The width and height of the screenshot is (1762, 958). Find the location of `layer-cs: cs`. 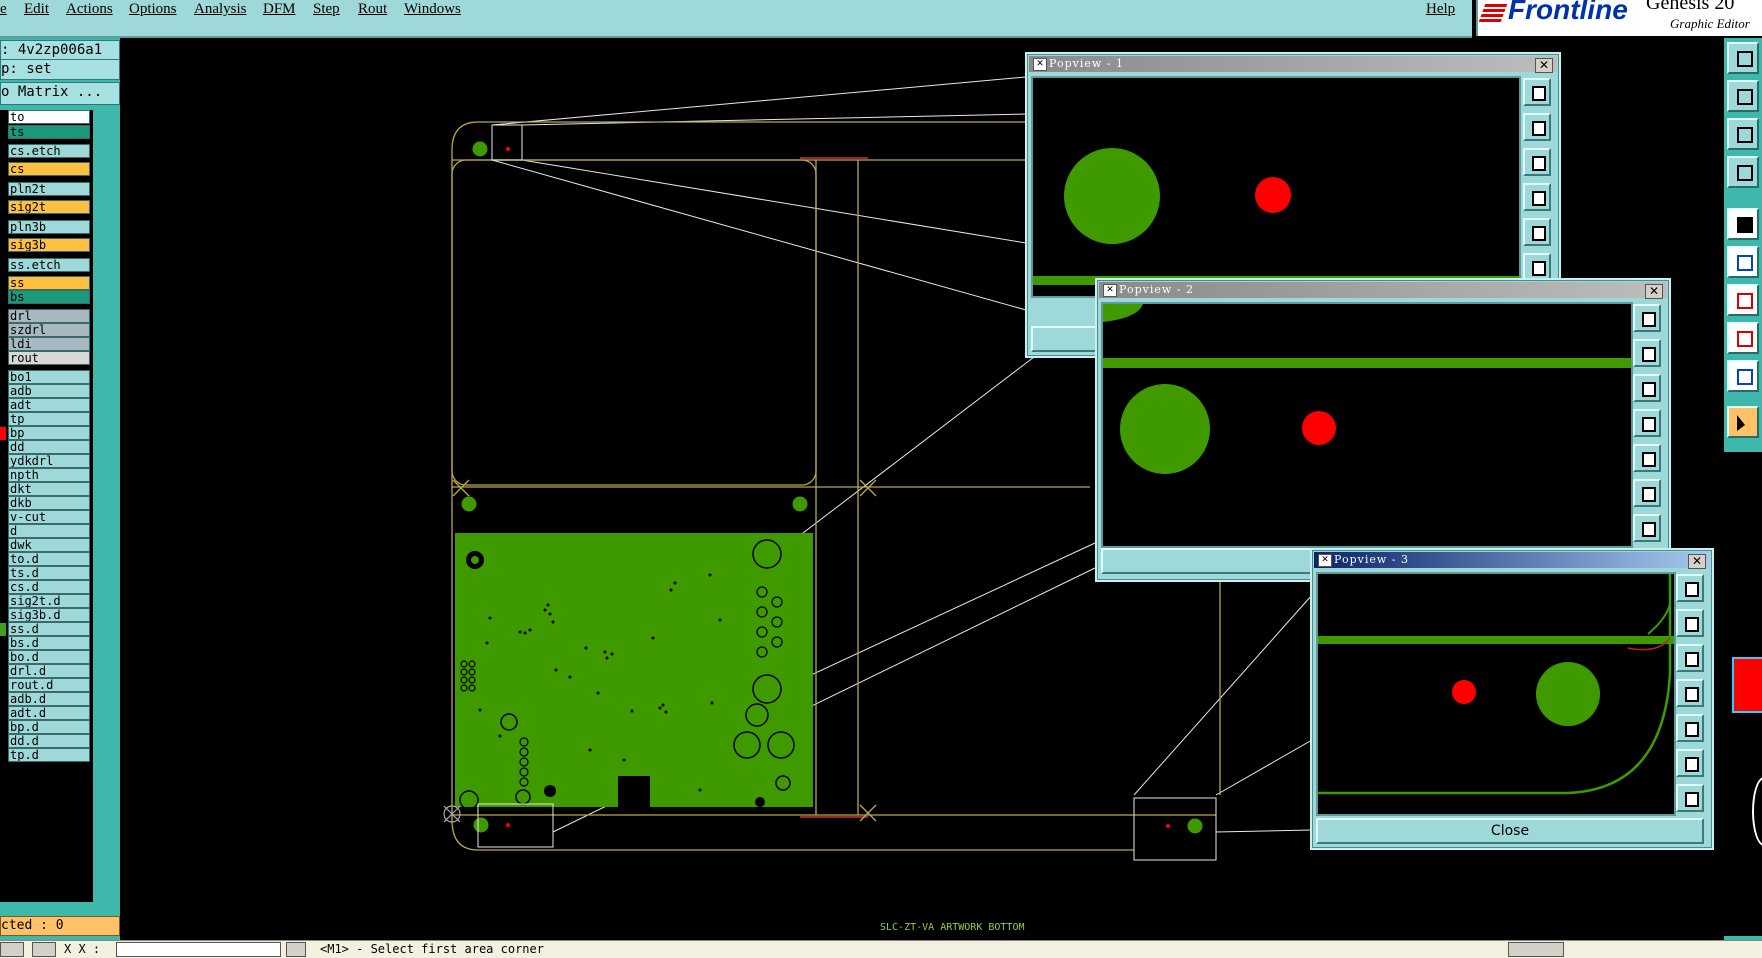

layer-cs: cs is located at coordinates (49, 169).